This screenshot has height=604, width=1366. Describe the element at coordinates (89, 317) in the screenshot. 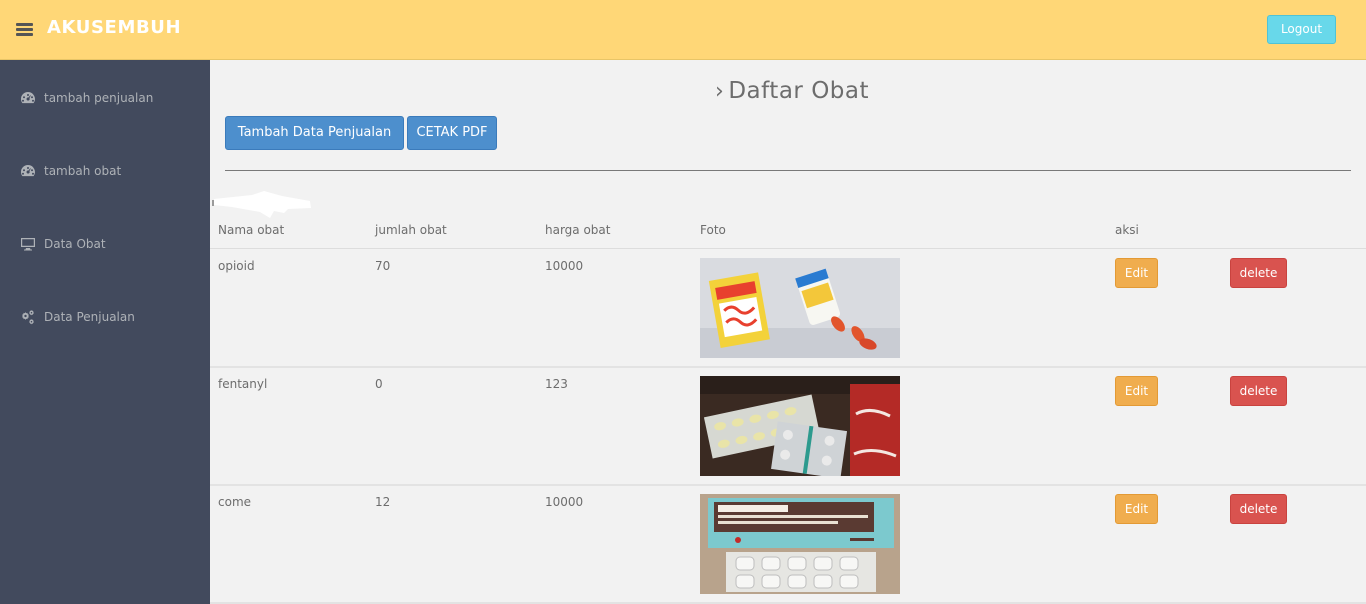

I see `sidebar-item-label: Data Penjualan` at that location.